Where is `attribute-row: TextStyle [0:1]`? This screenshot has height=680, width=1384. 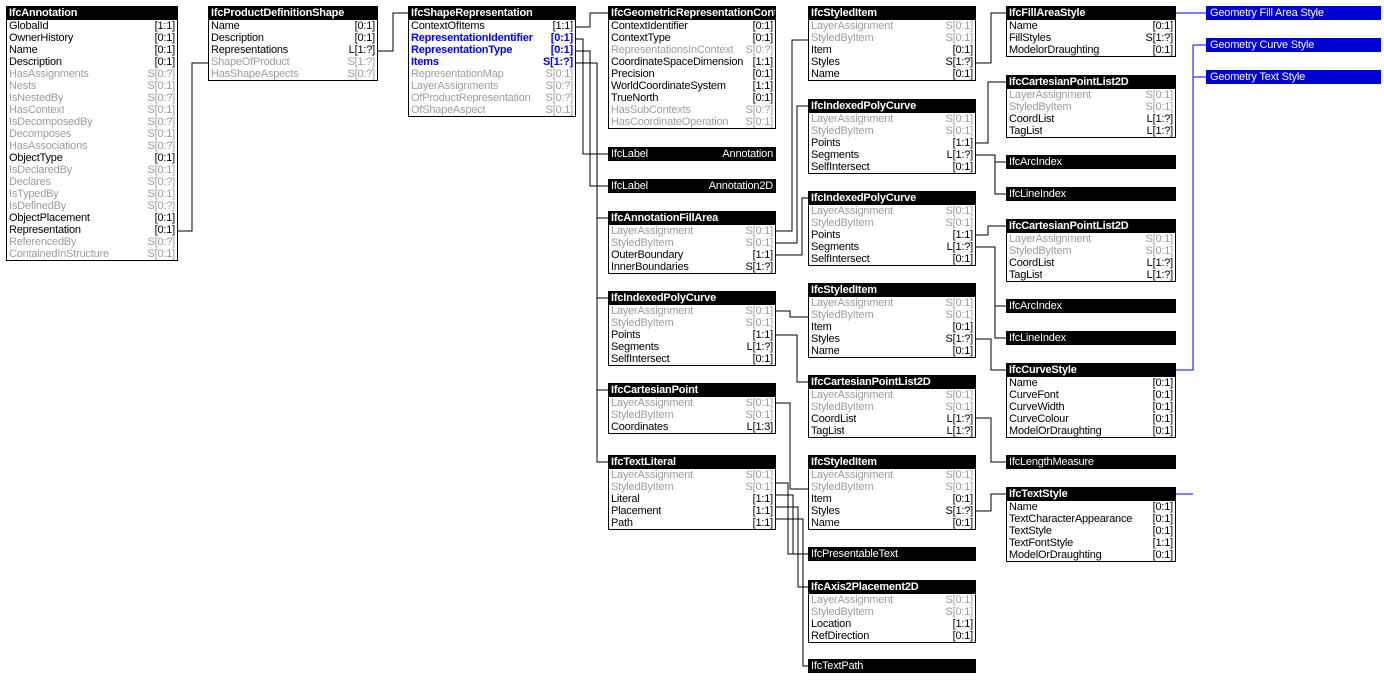
attribute-row: TextStyle [0:1] is located at coordinates (1091, 531).